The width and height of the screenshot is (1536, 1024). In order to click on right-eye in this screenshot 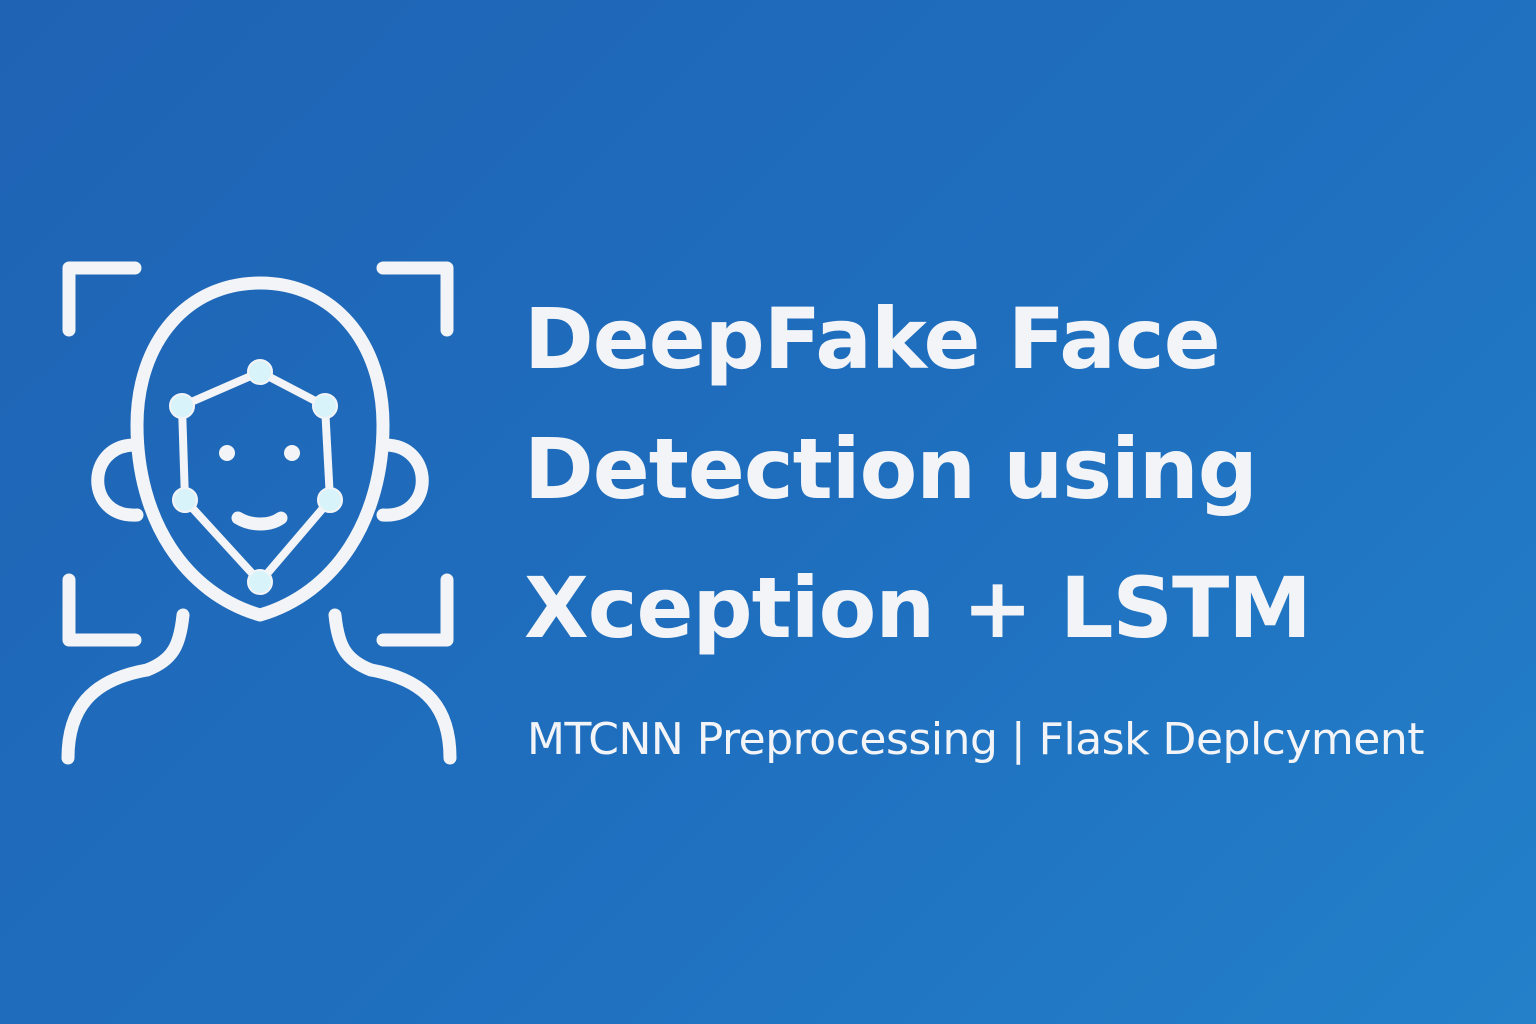, I will do `click(292, 453)`.